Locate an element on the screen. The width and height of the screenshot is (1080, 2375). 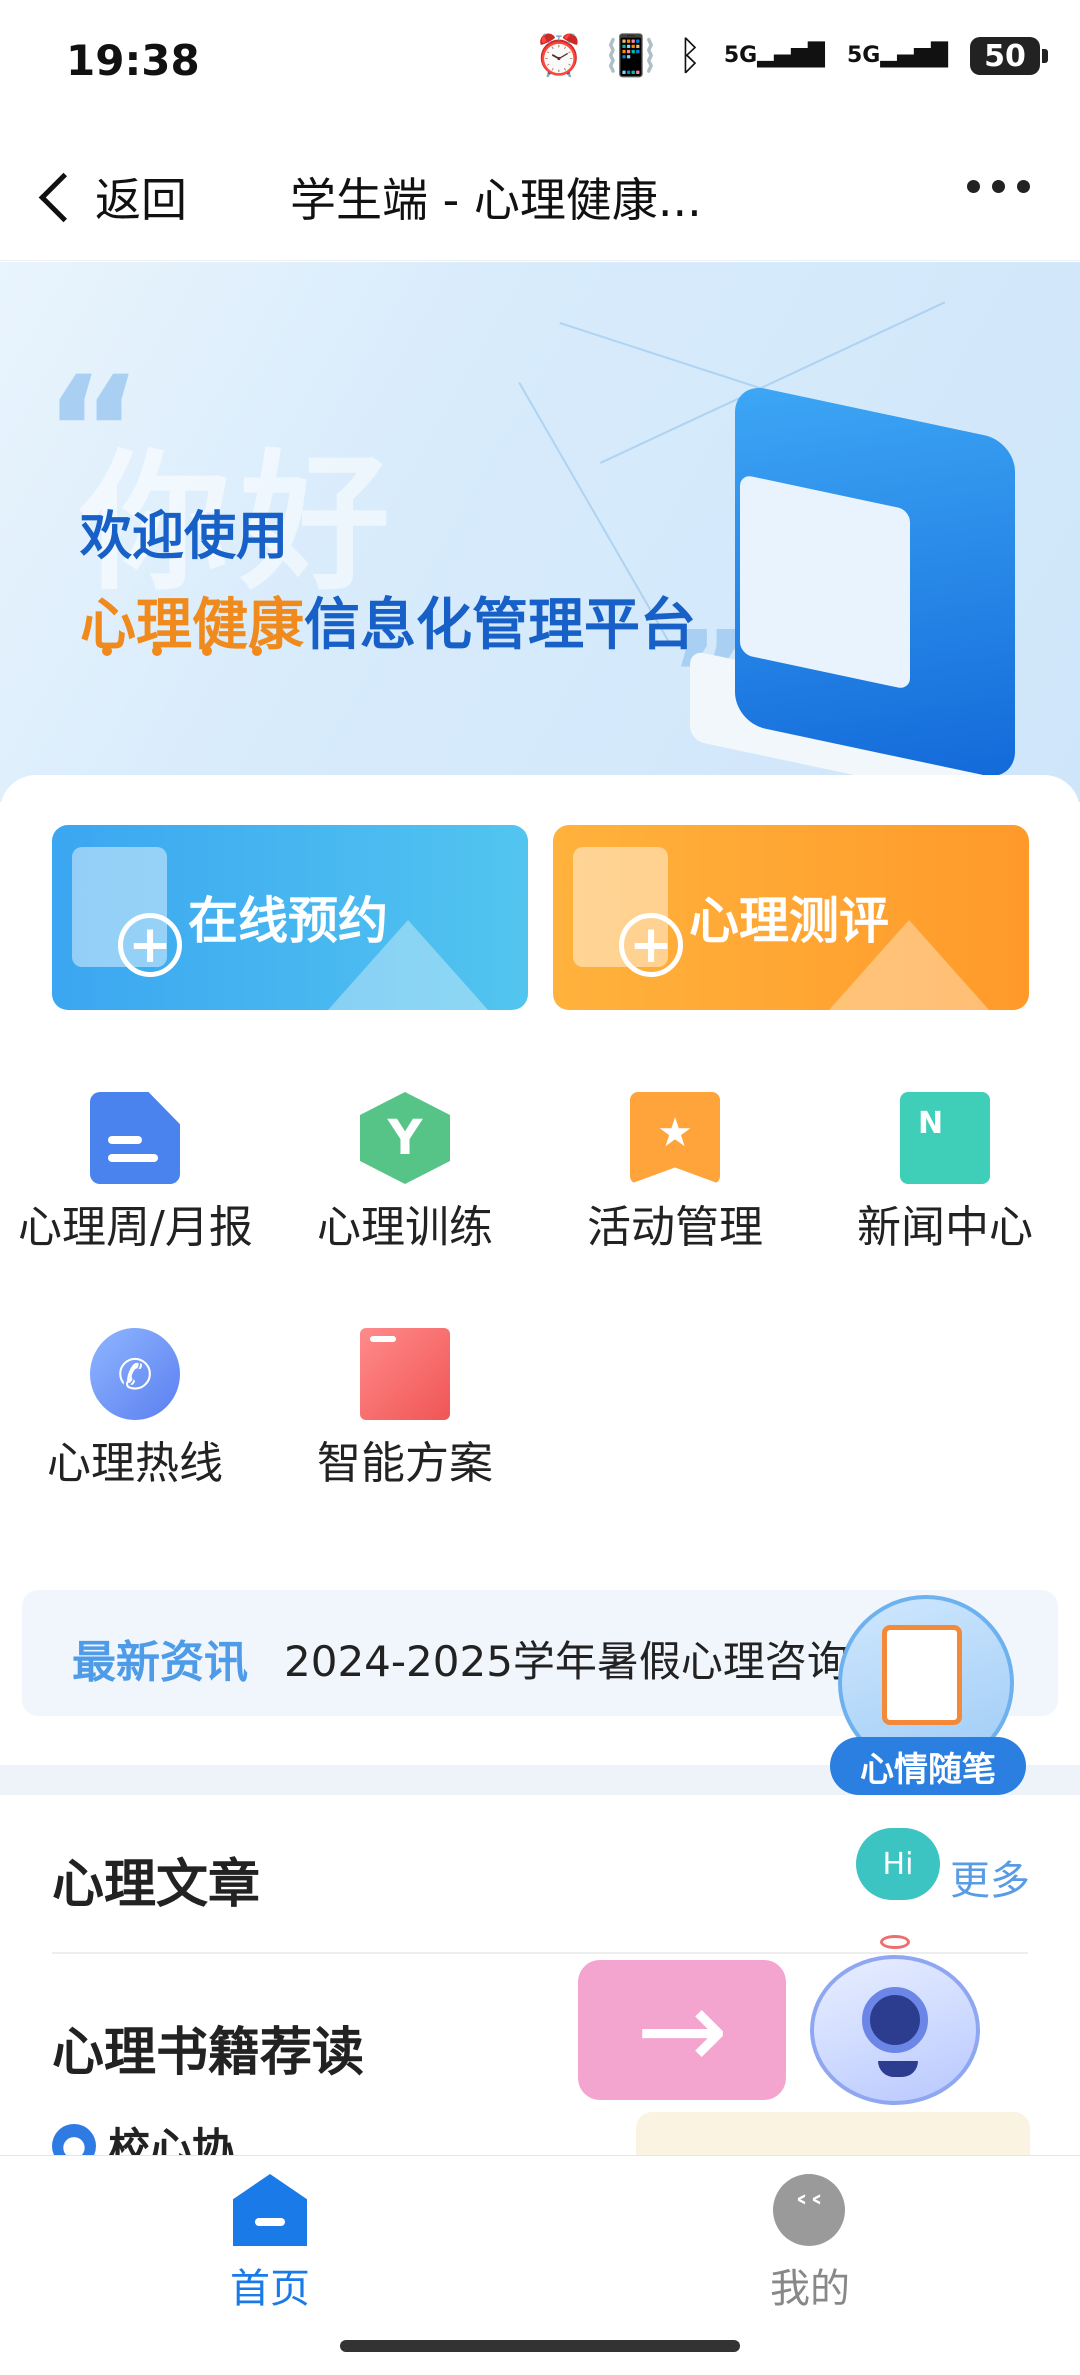
service-training: Y 心理训练 is located at coordinates (405, 1202).